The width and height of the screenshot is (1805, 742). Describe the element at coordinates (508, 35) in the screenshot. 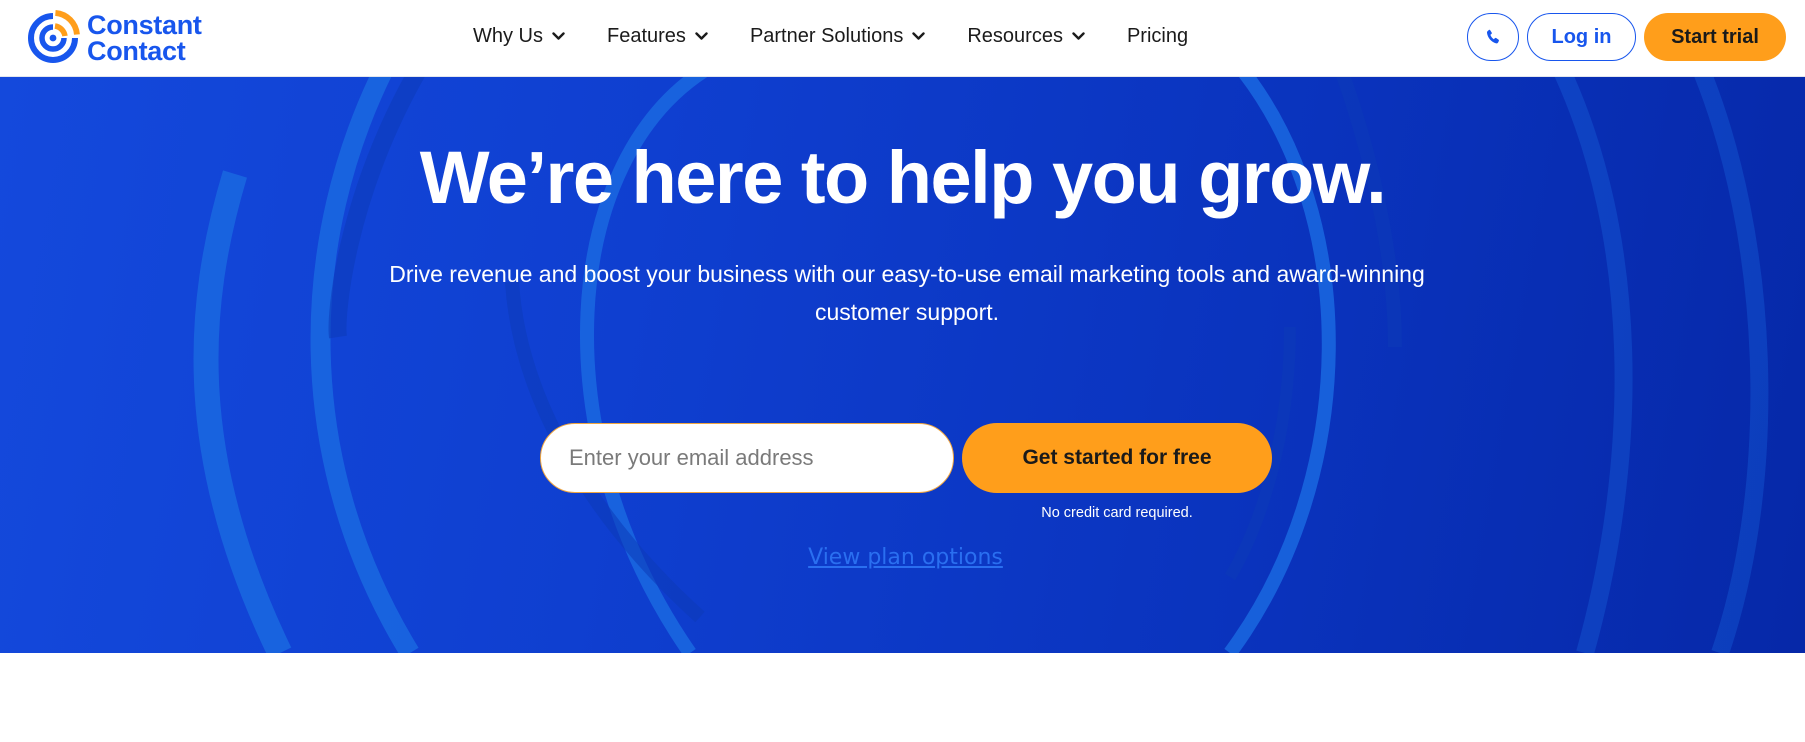

I see `nav-item-label: Why Us` at that location.